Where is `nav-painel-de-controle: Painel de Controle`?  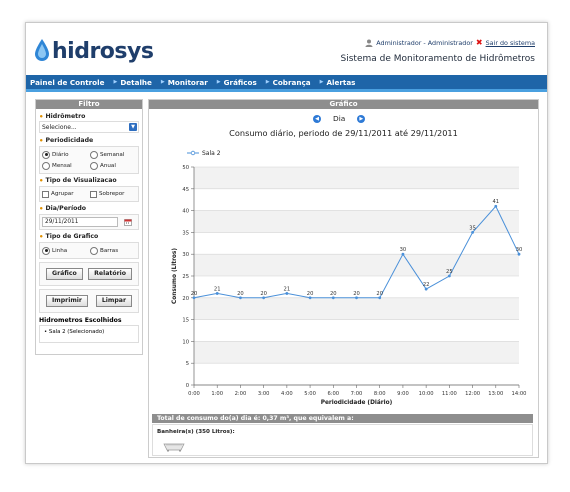 nav-painel-de-controle: Painel de Controle is located at coordinates (67, 82).